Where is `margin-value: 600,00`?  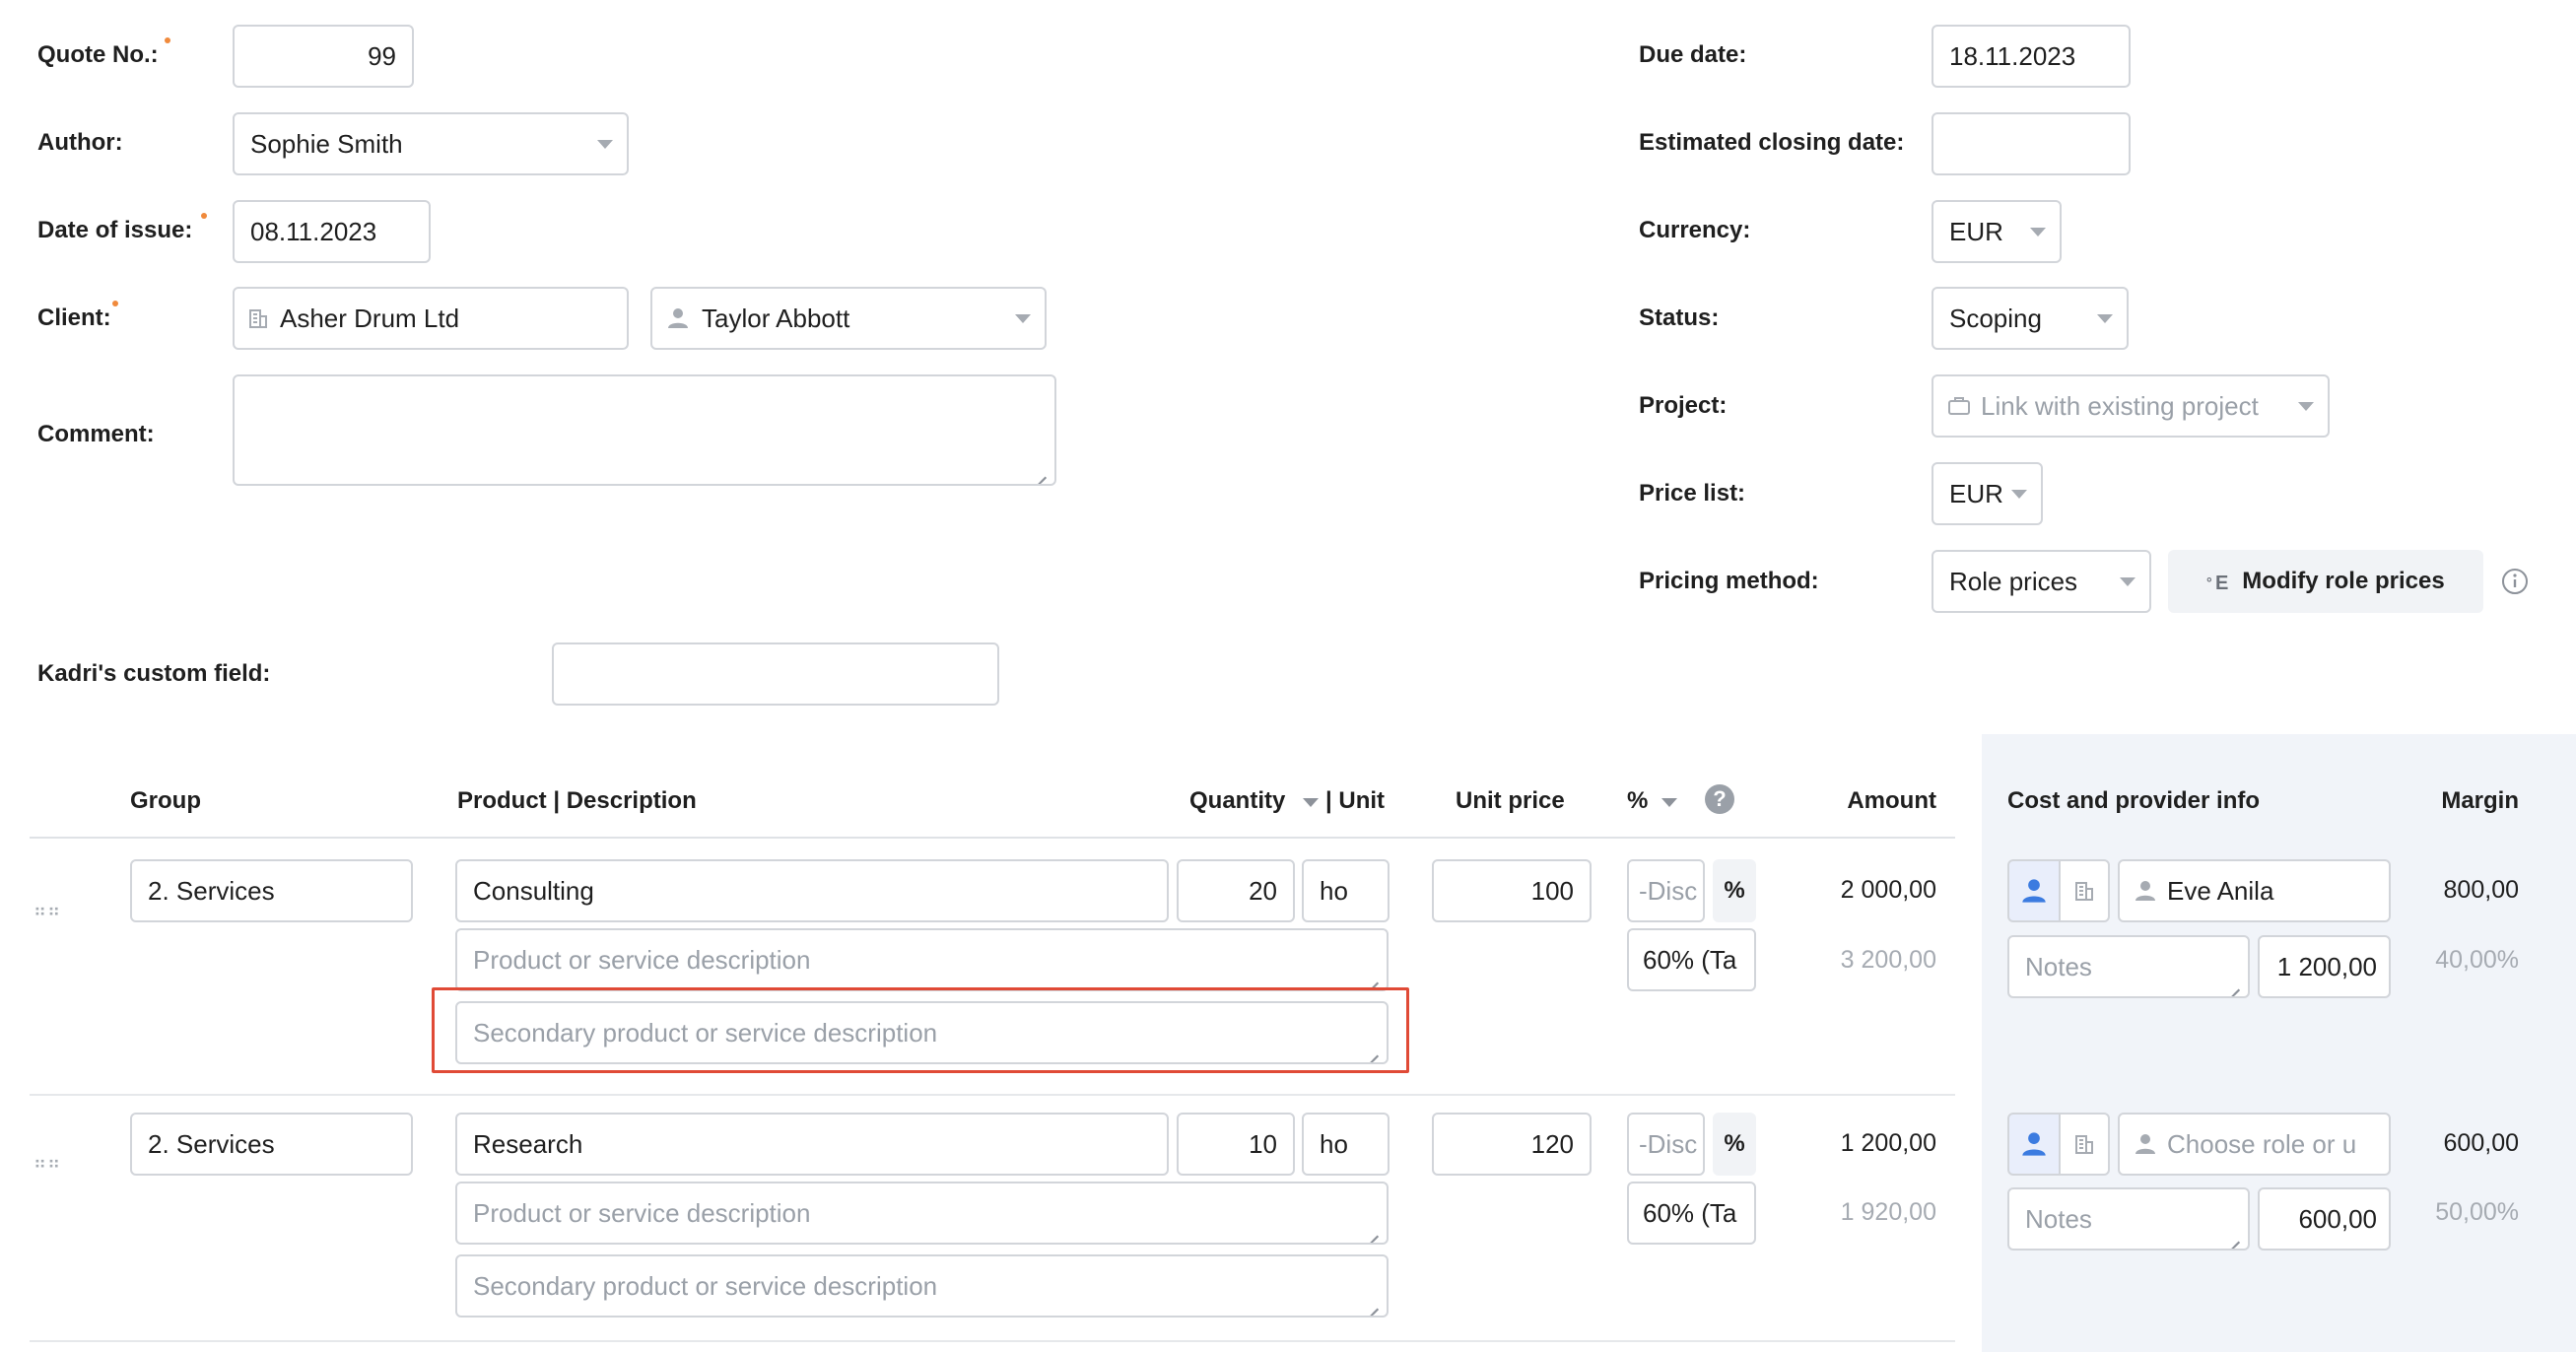
margin-value: 600,00 is located at coordinates (2481, 1143).